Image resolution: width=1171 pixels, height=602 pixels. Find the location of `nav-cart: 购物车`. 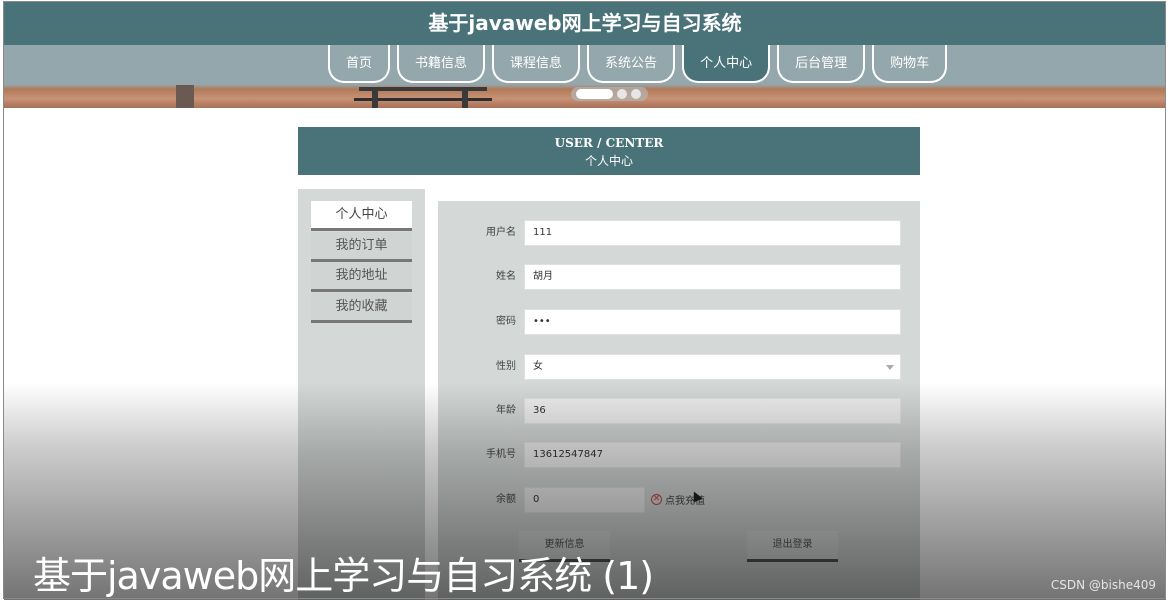

nav-cart: 购物车 is located at coordinates (910, 64).